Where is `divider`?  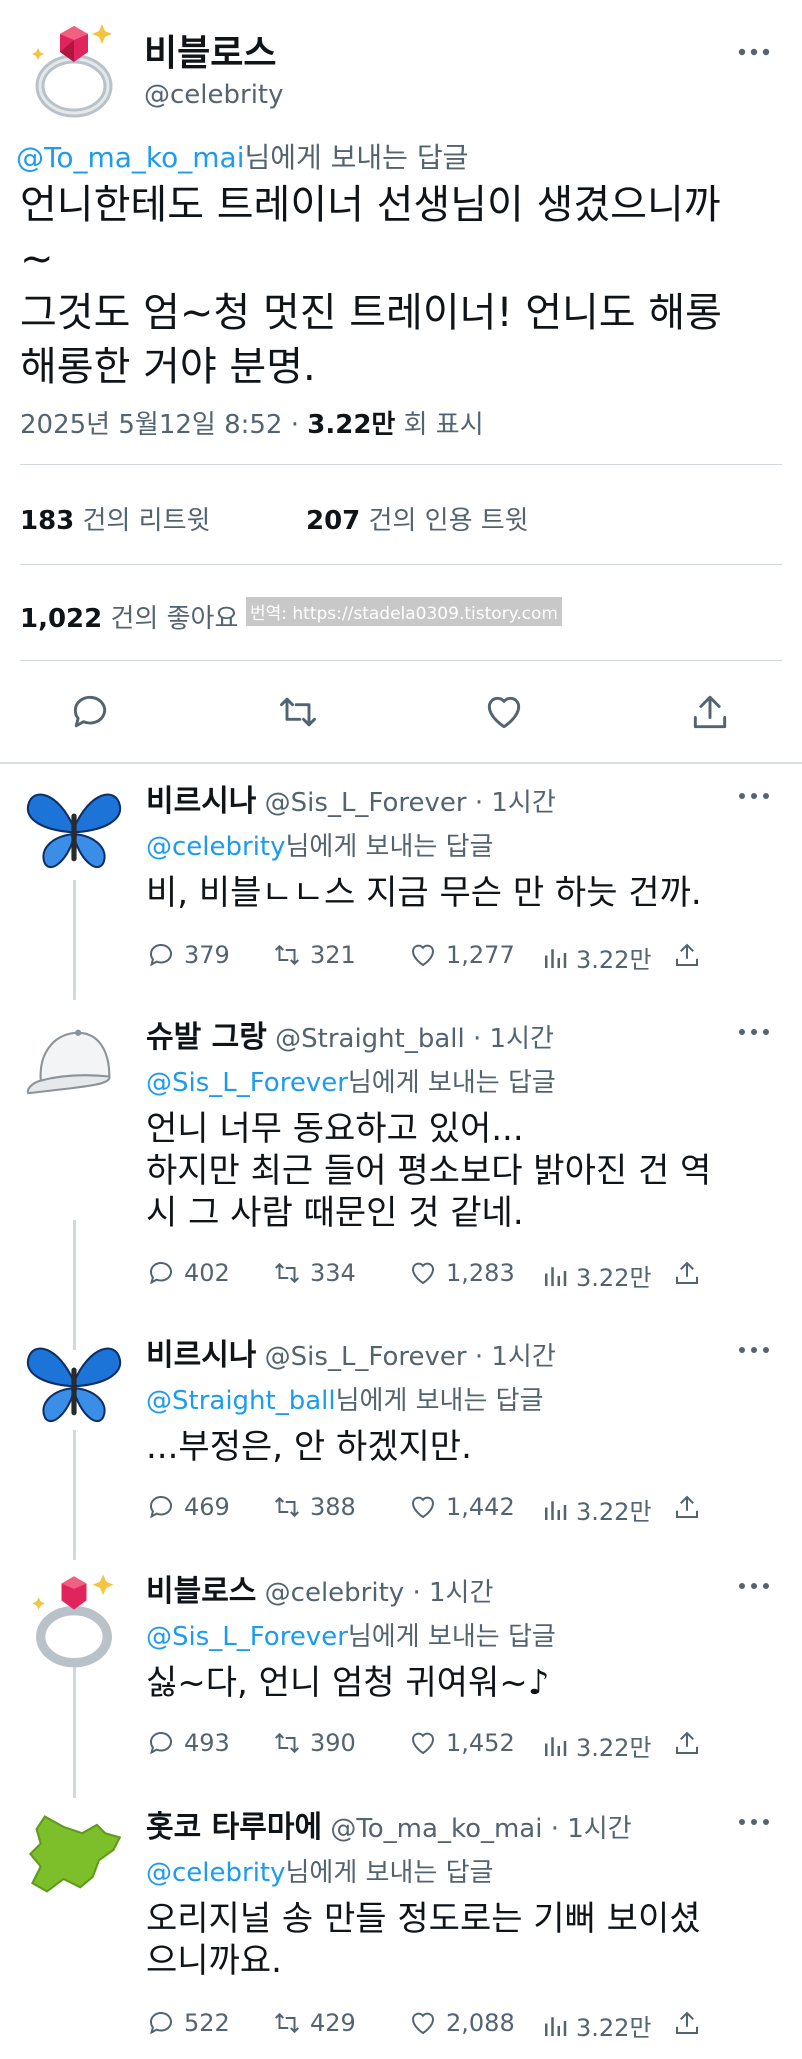 divider is located at coordinates (401, 660).